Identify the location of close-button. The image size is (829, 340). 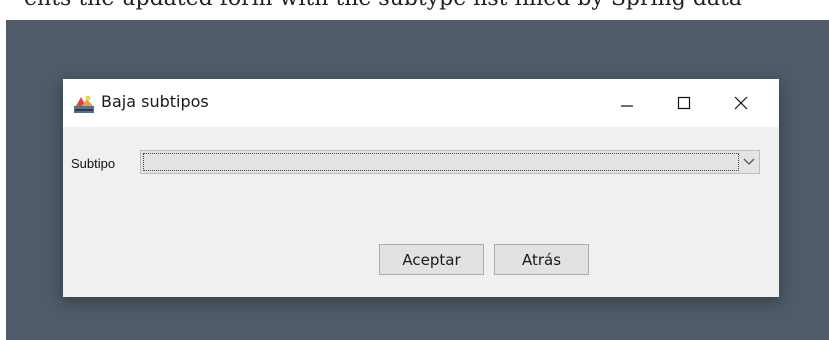
(741, 103).